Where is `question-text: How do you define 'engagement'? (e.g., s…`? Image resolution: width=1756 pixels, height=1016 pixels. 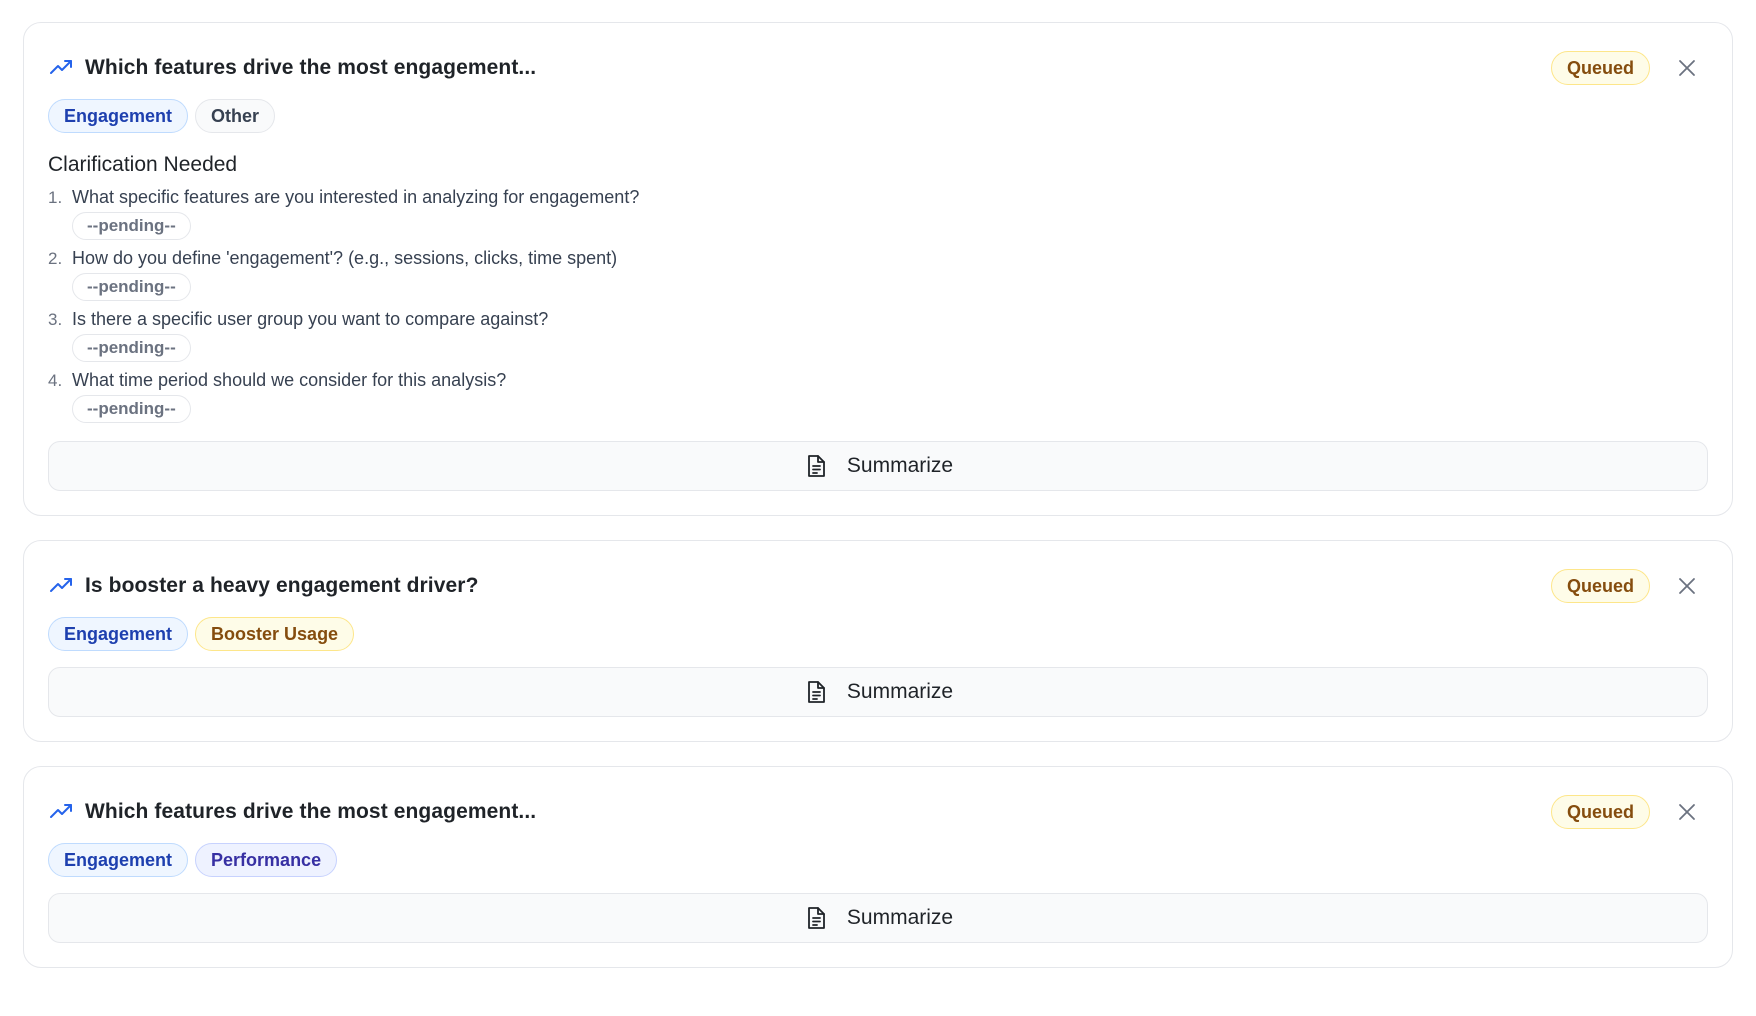 question-text: How do you define 'engagement'? (e.g., s… is located at coordinates (345, 258).